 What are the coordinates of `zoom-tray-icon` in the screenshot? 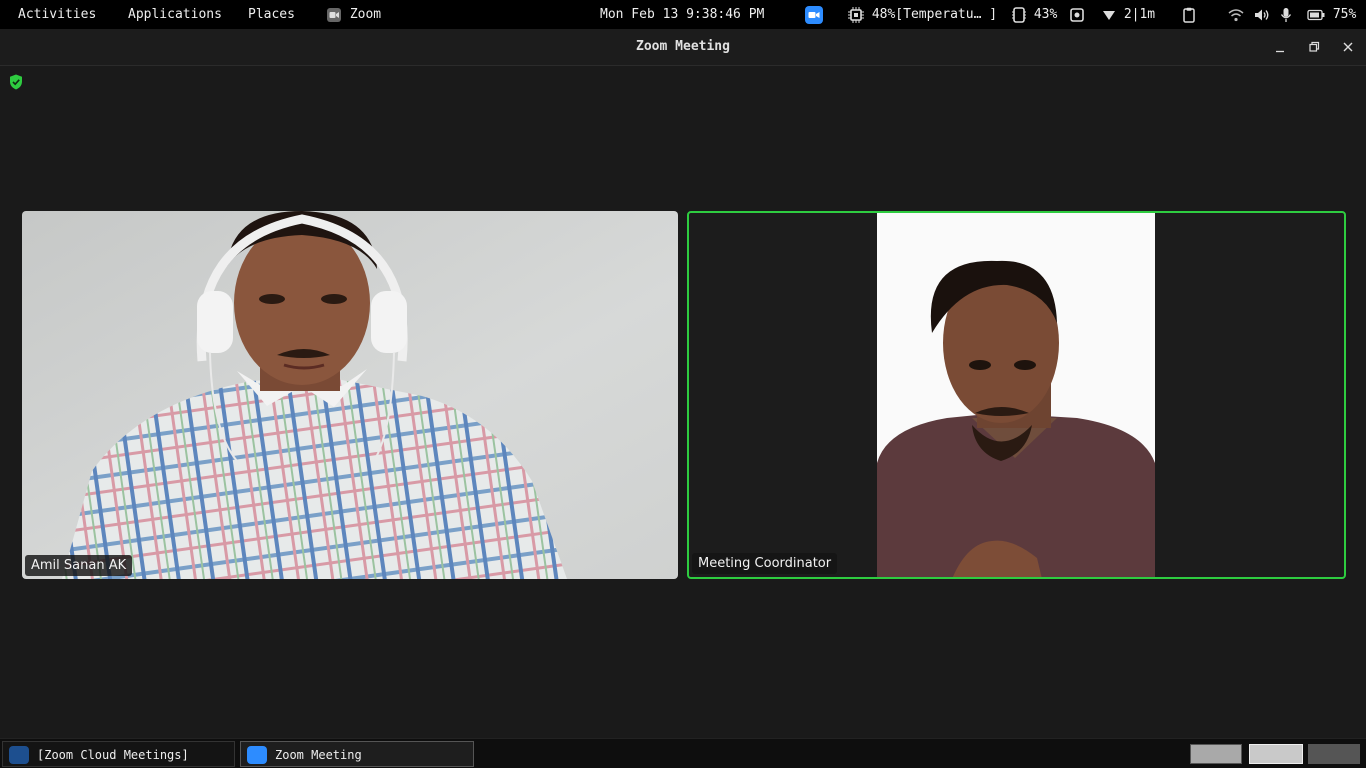 It's located at (814, 14).